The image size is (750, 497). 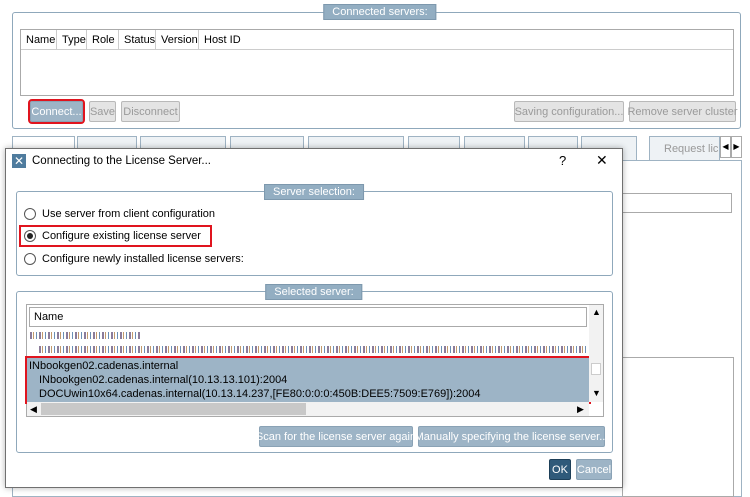 What do you see at coordinates (103, 366) in the screenshot?
I see `server-row: INbookgen02.cadenas.internal` at bounding box center [103, 366].